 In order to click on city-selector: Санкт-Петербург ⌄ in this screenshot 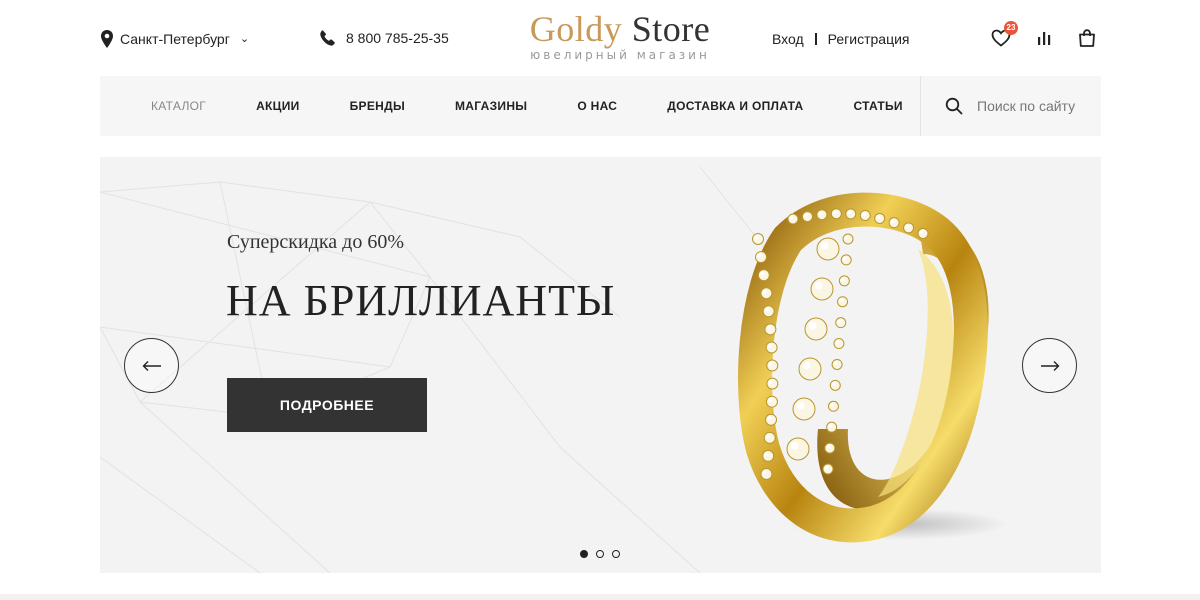, I will do `click(174, 39)`.